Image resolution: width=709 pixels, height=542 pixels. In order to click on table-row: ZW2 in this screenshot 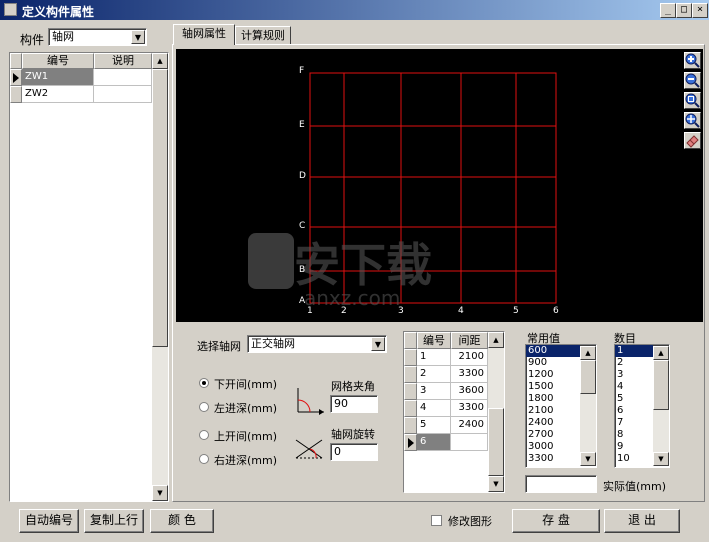, I will do `click(58, 94)`.